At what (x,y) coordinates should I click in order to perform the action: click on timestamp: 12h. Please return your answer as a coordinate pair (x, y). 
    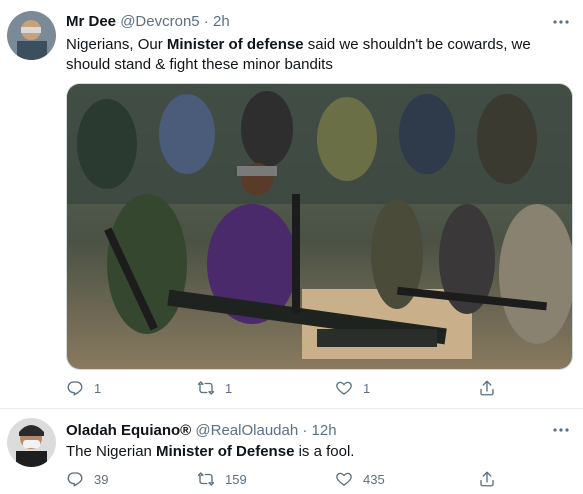
    Looking at the image, I should click on (324, 430).